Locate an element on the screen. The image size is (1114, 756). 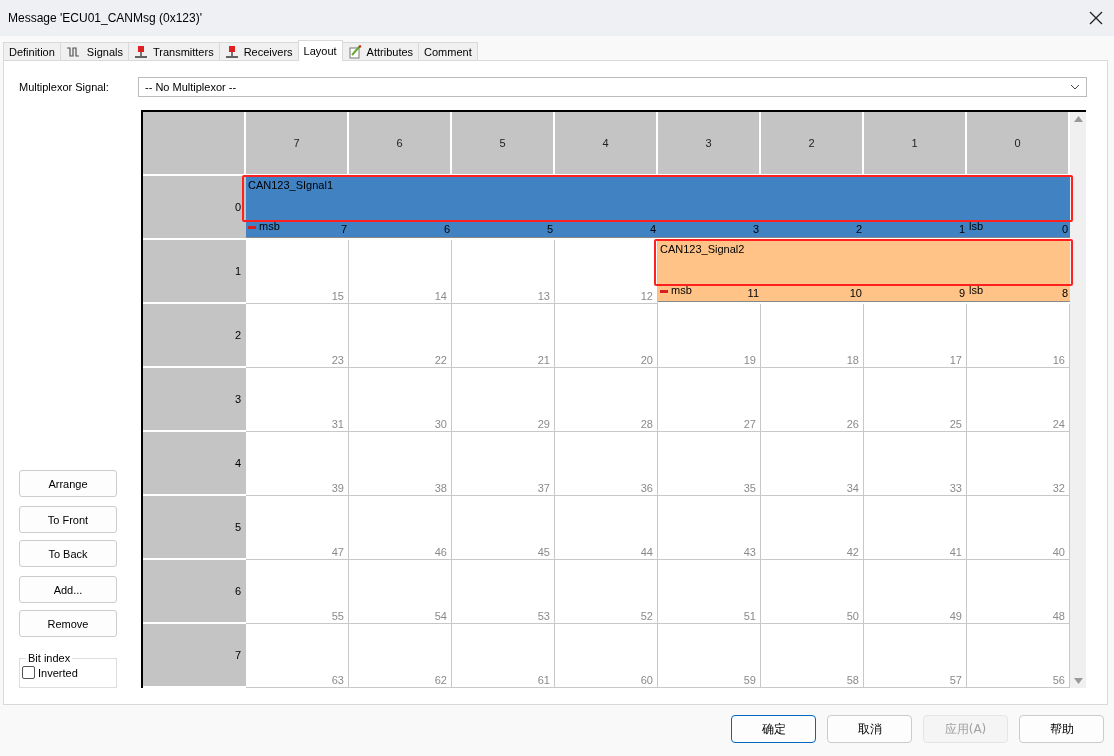
tab: Comment is located at coordinates (448, 51).